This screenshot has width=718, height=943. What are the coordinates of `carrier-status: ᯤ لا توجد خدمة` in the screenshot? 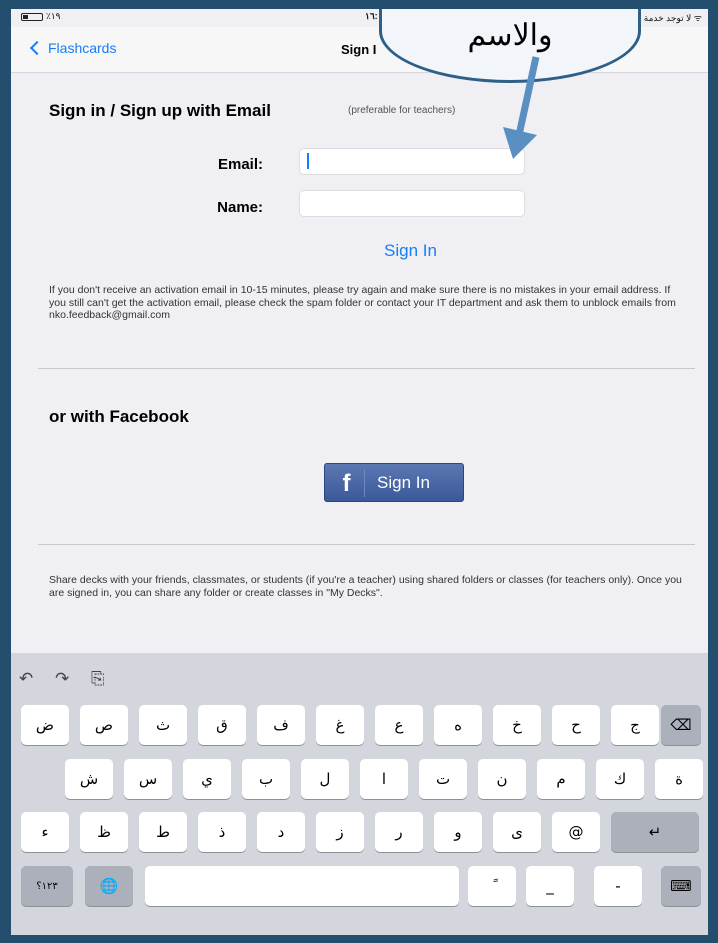 It's located at (672, 18).